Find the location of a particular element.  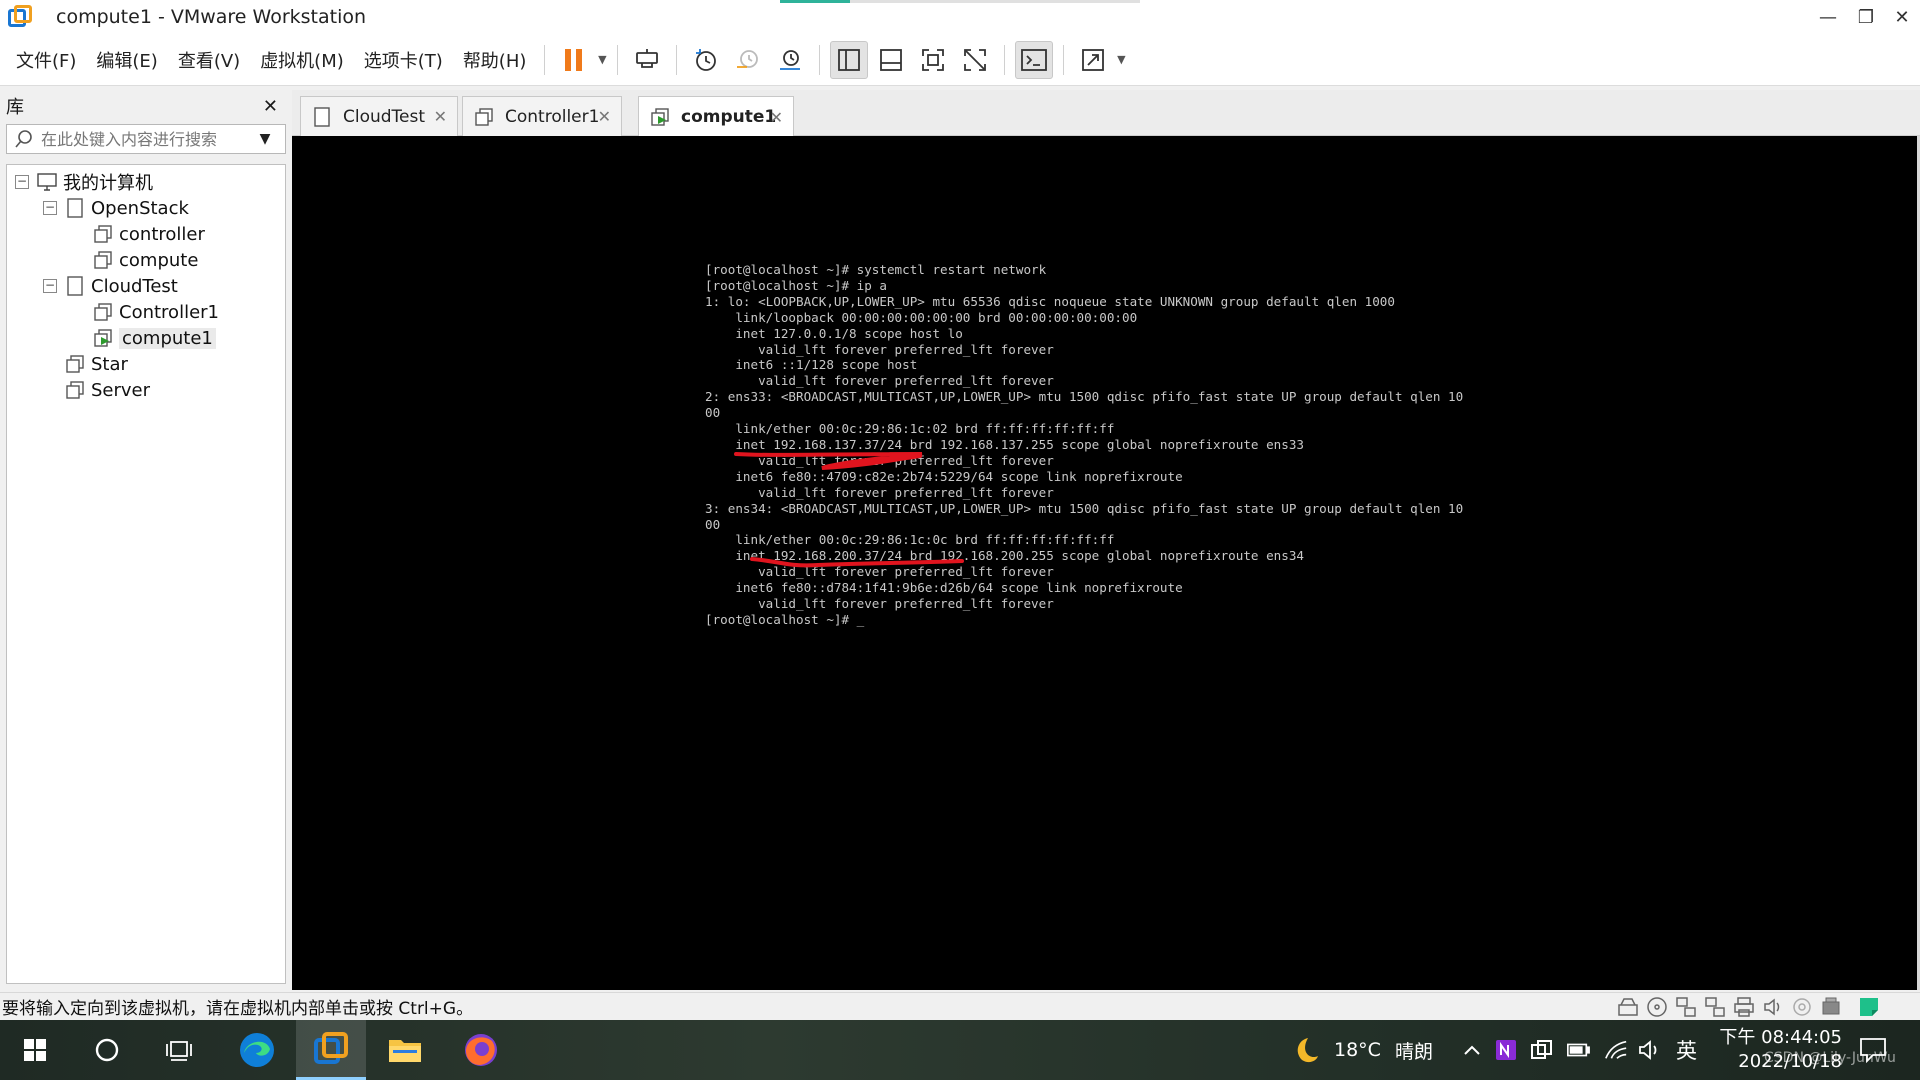

stretch-guest-button is located at coordinates (1093, 60).